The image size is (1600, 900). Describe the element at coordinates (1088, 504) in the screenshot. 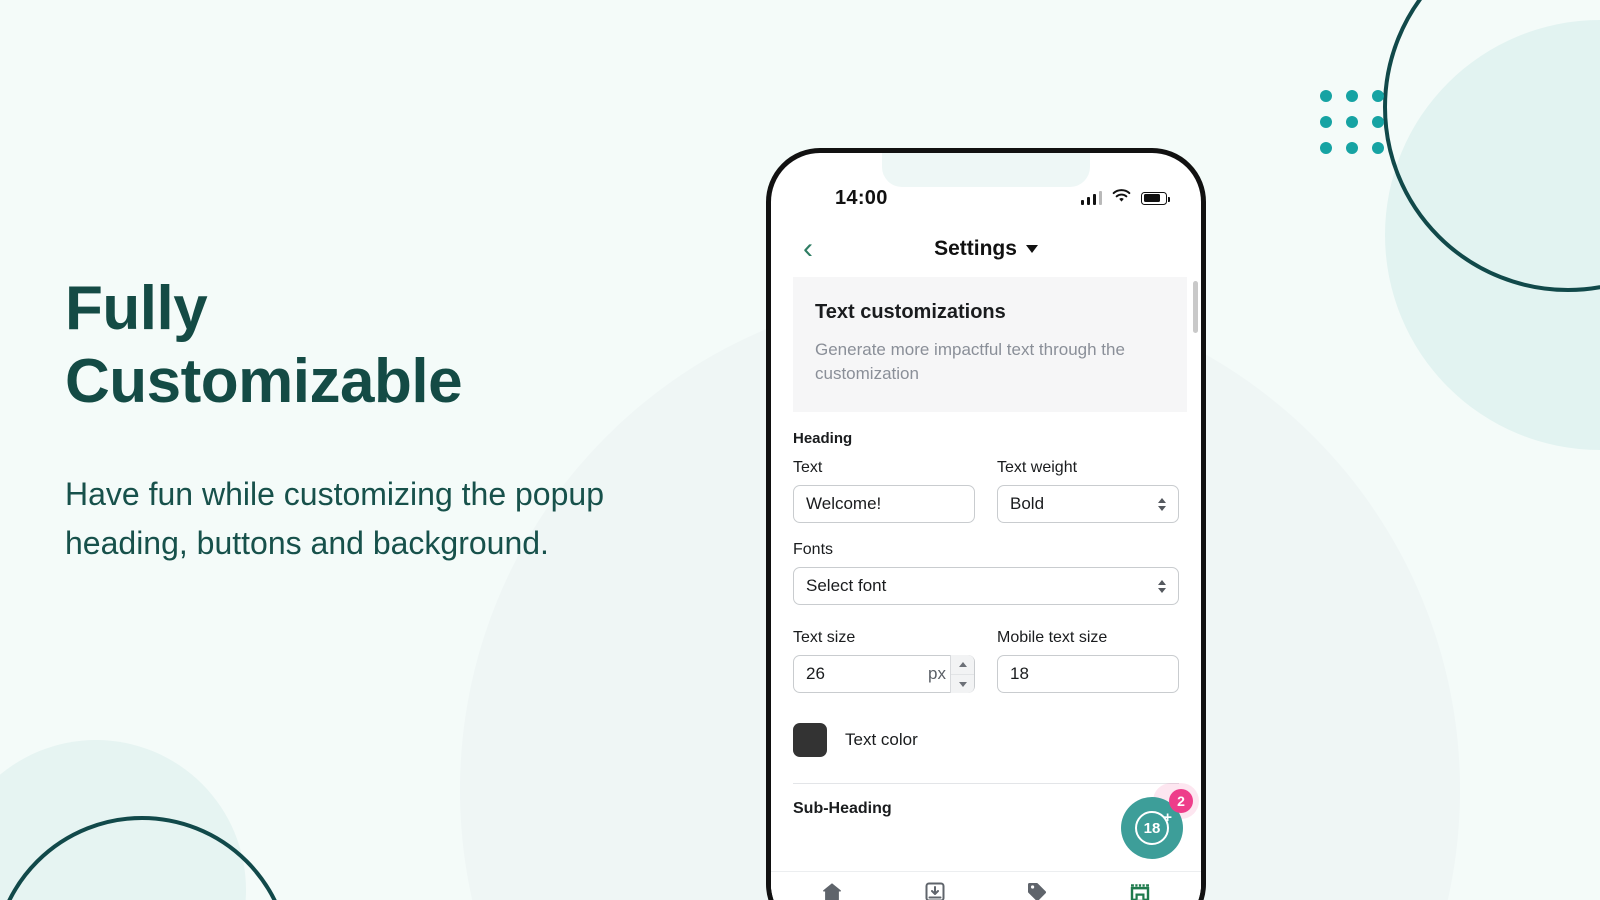

I see `text-weight-select: Bold` at that location.